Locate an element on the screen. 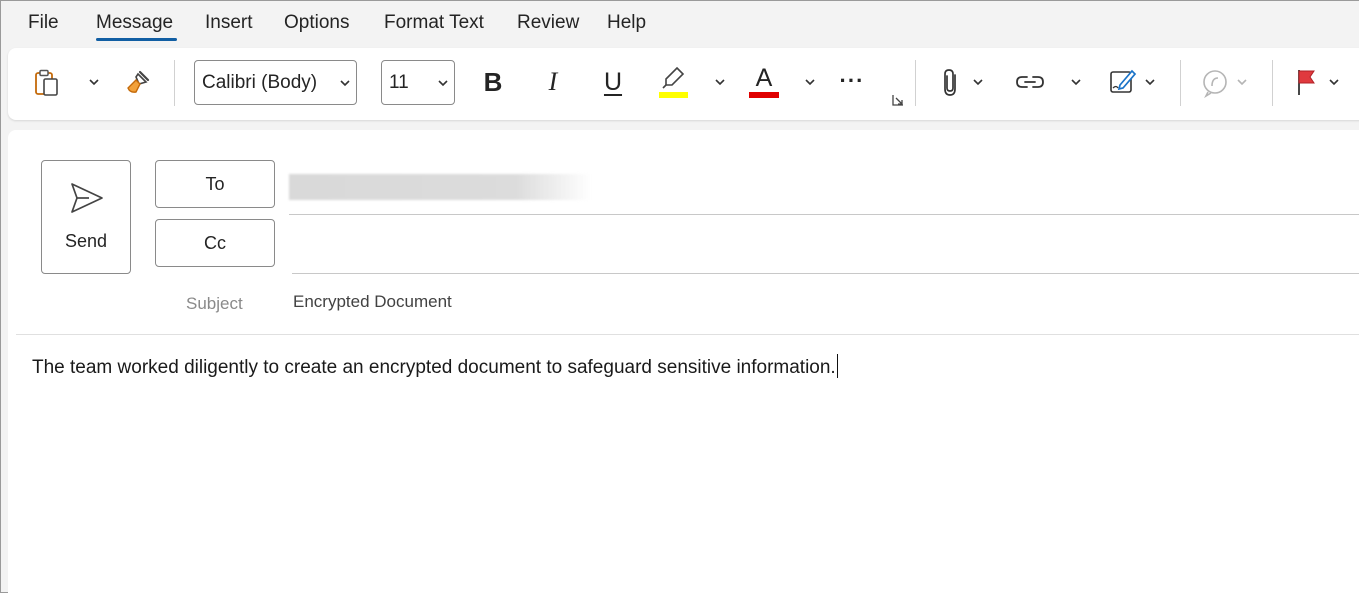 The width and height of the screenshot is (1359, 593). paintbrush-icon is located at coordinates (138, 81).